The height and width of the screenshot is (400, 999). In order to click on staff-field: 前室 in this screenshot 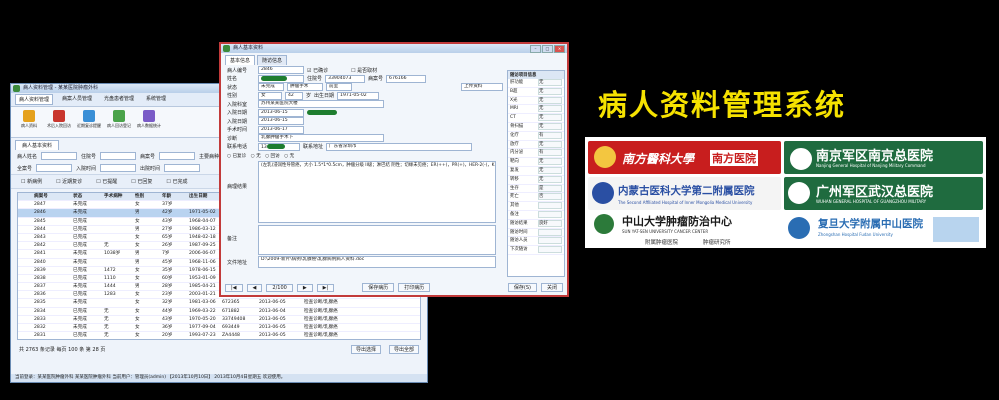, I will do `click(339, 87)`.